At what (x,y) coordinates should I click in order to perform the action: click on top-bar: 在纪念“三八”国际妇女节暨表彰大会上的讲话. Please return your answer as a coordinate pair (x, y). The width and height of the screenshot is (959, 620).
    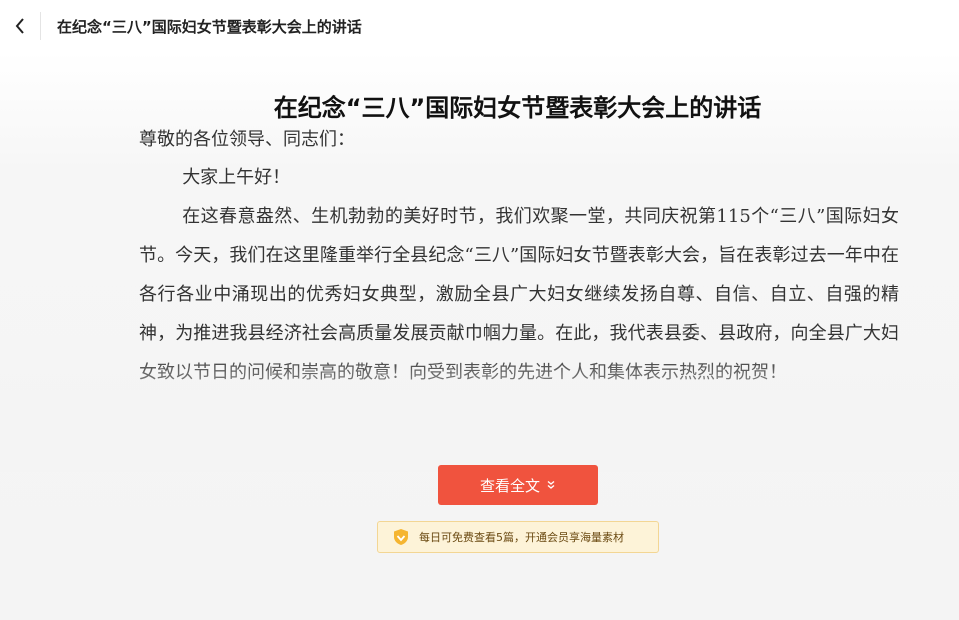
    Looking at the image, I should click on (479, 26).